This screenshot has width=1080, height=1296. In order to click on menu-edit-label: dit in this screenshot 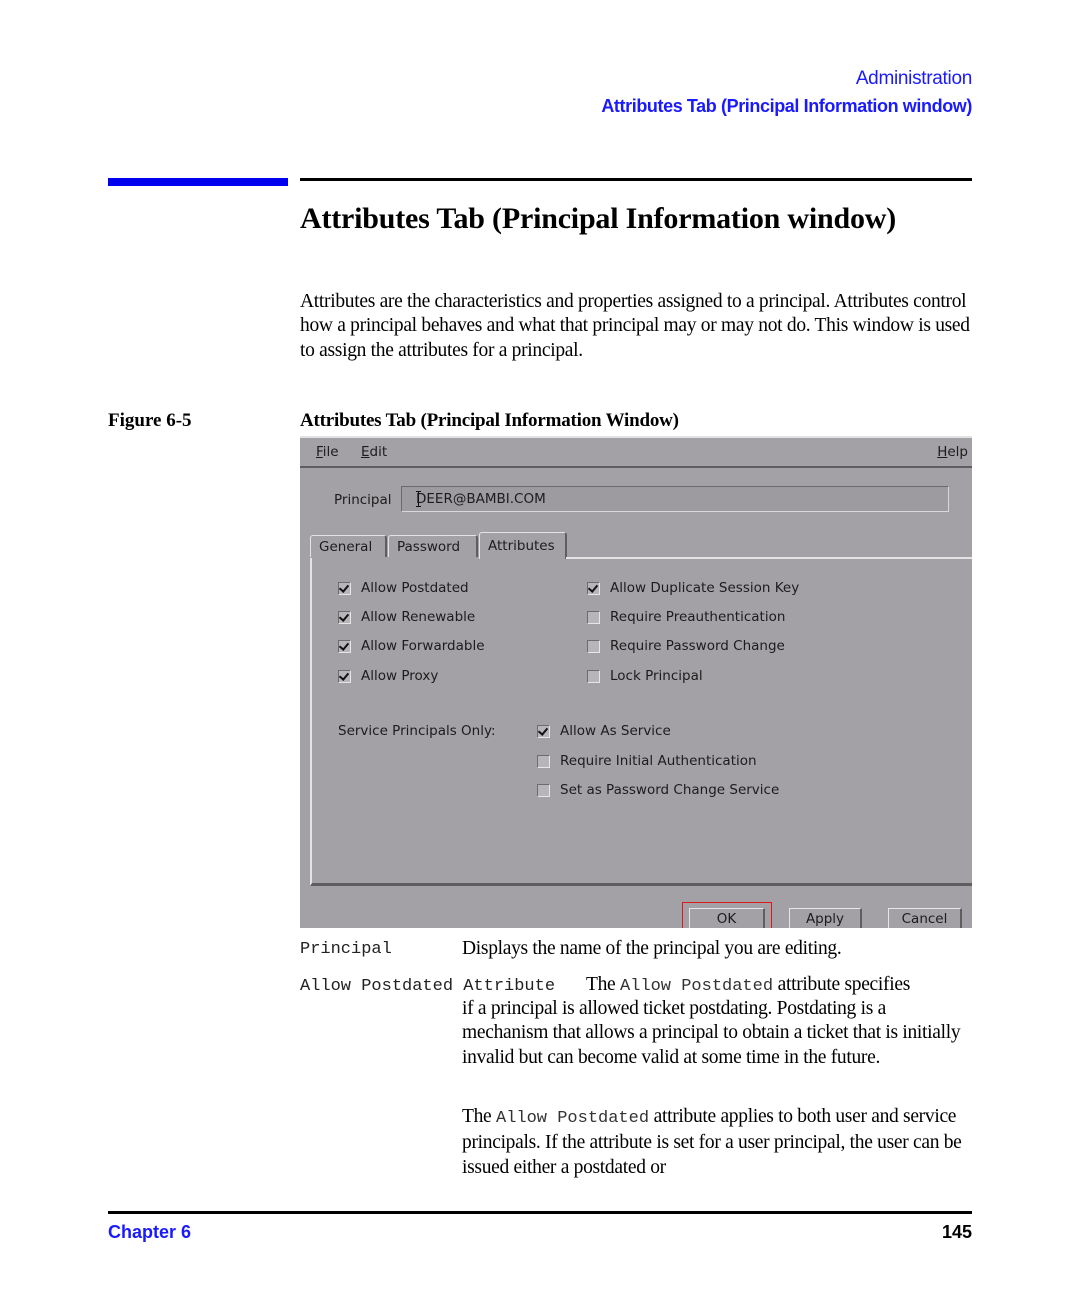, I will do `click(378, 452)`.